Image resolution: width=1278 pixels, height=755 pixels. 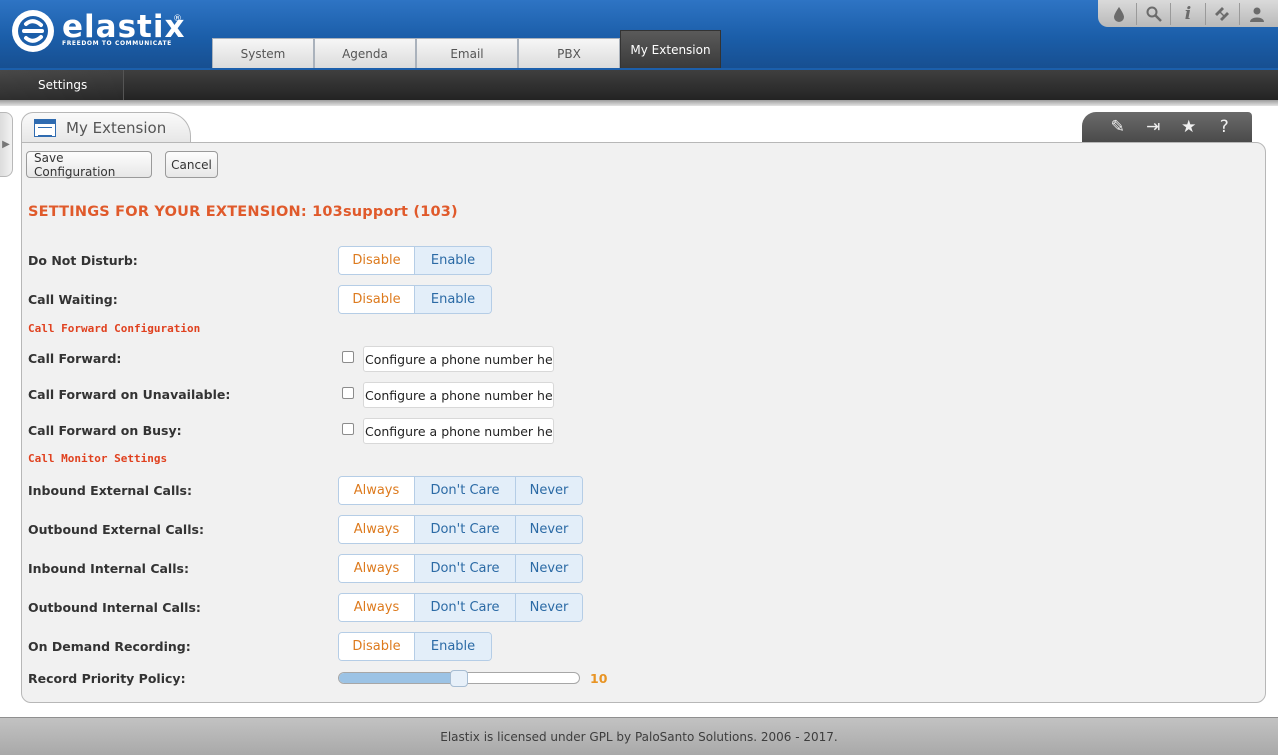 I want to click on call-forward-busy-label: Call Forward on Busy:, so click(x=105, y=430).